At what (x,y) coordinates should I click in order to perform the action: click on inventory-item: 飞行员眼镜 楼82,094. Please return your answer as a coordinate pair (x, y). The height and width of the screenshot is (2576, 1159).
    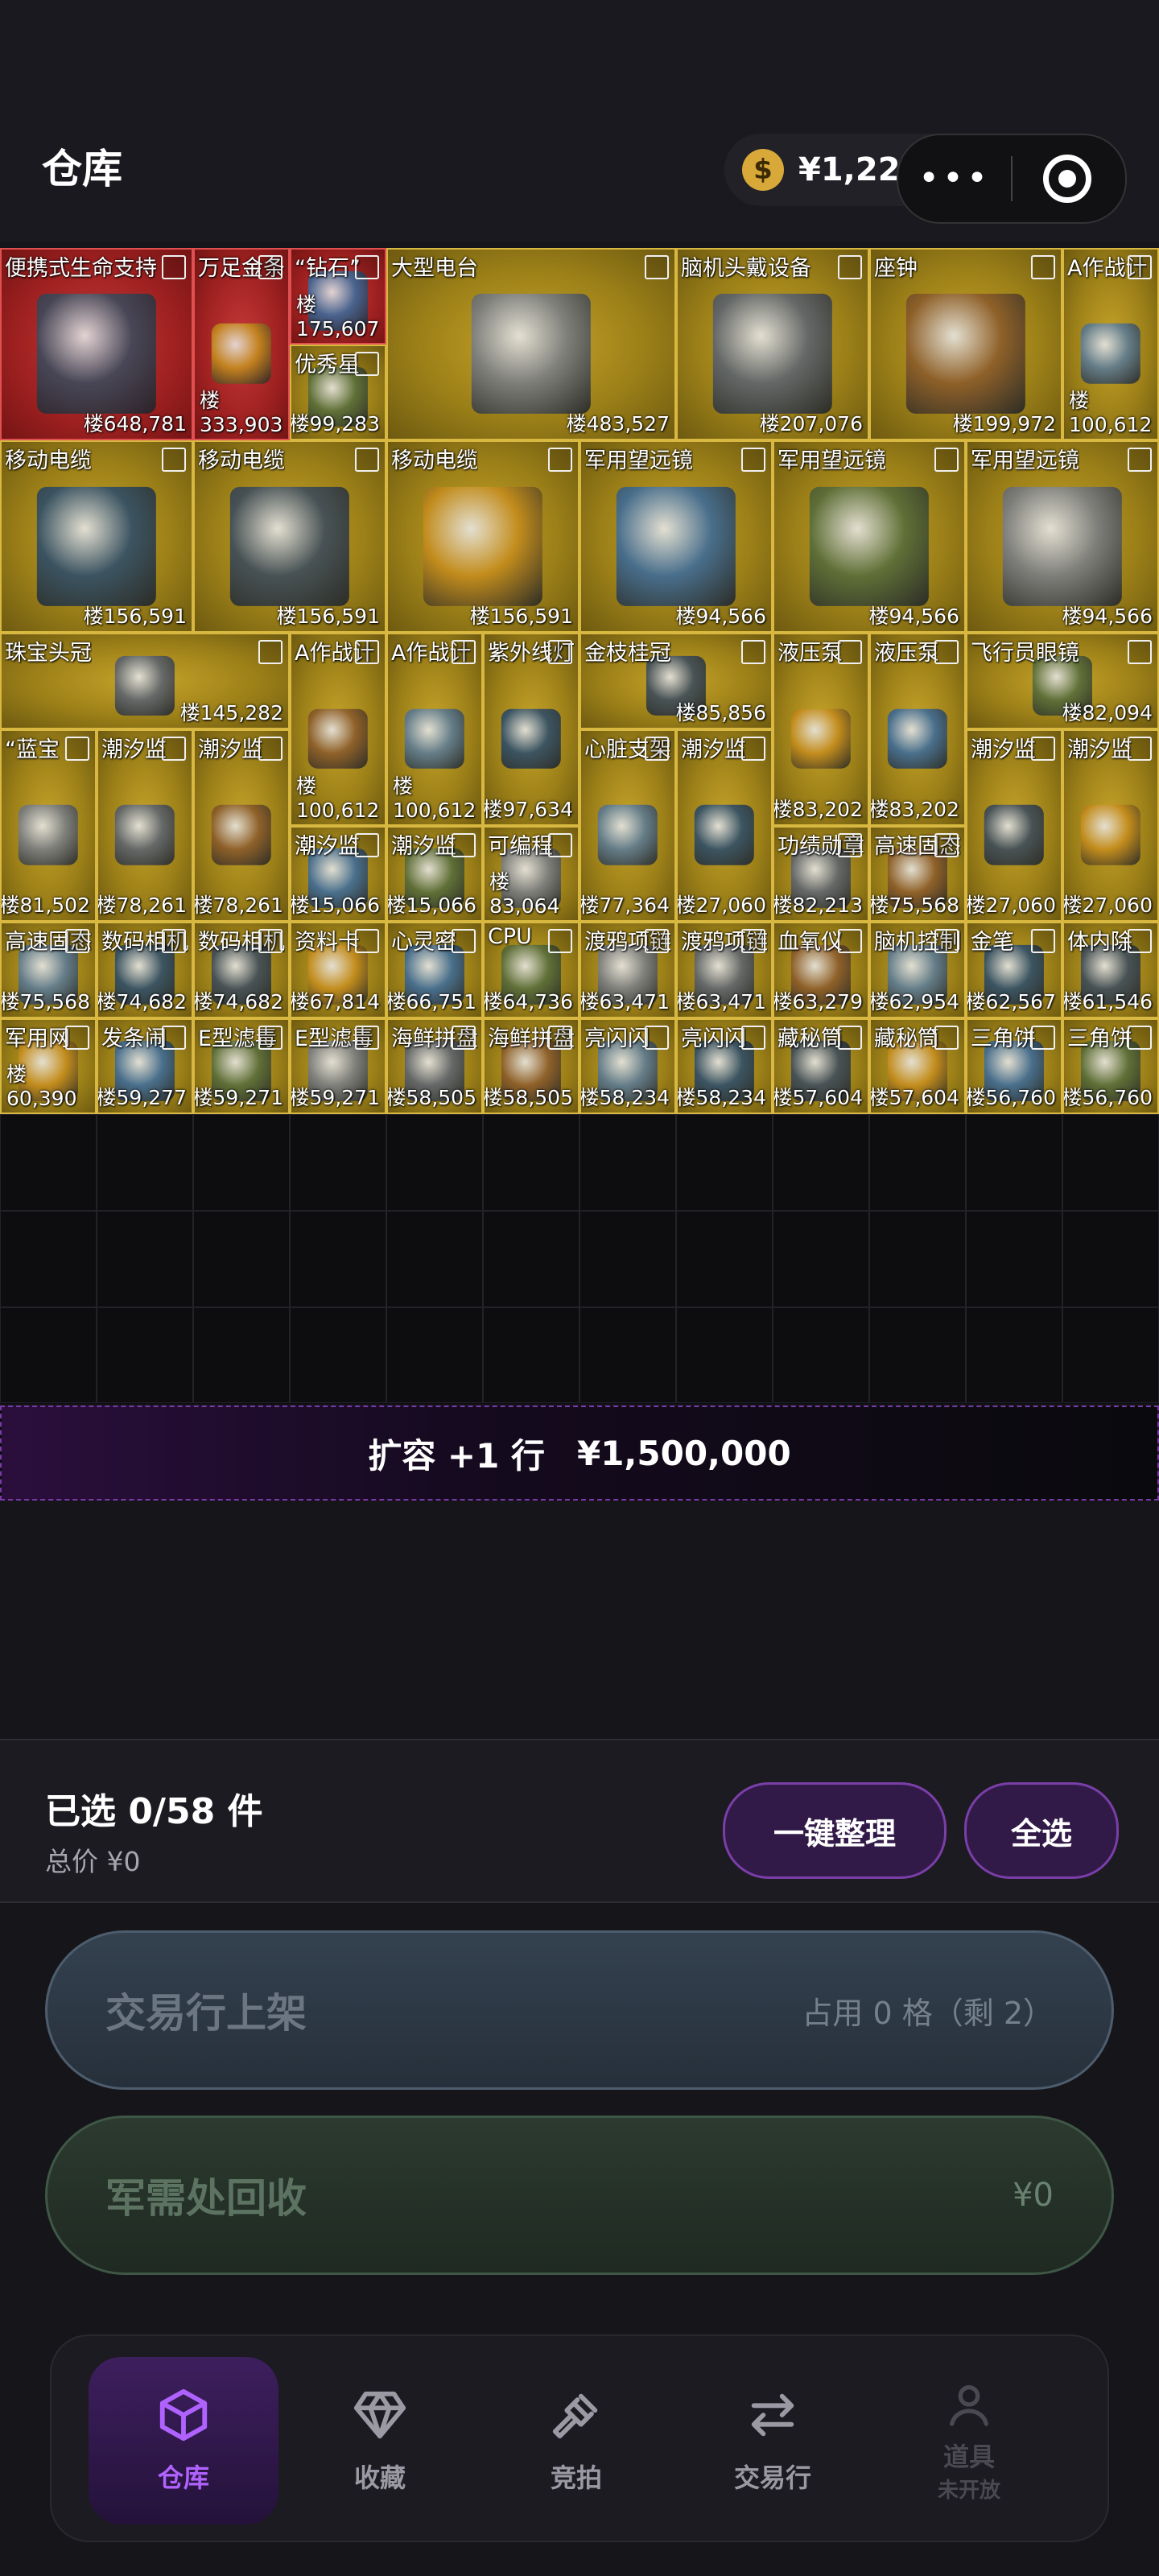
    Looking at the image, I should click on (1062, 681).